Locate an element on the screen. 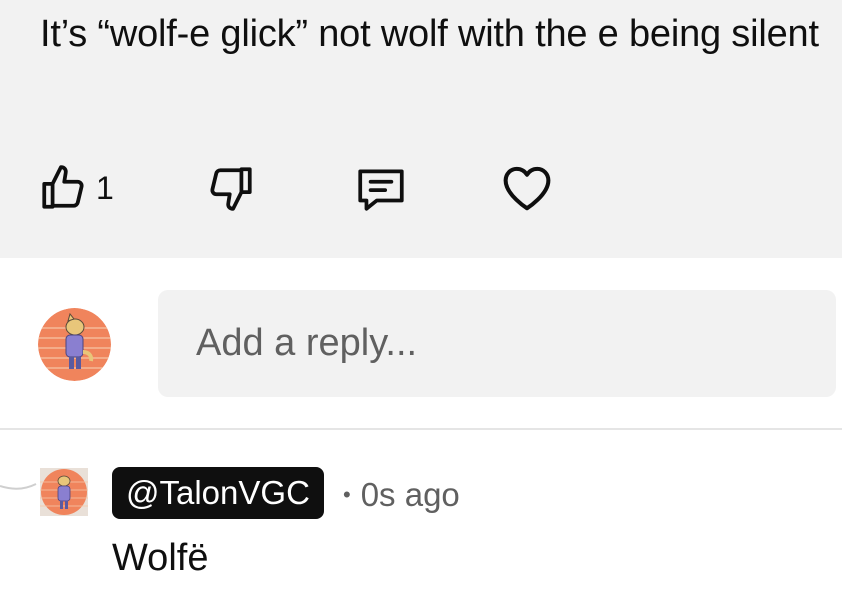 The width and height of the screenshot is (842, 589). reply-button is located at coordinates (381, 188).